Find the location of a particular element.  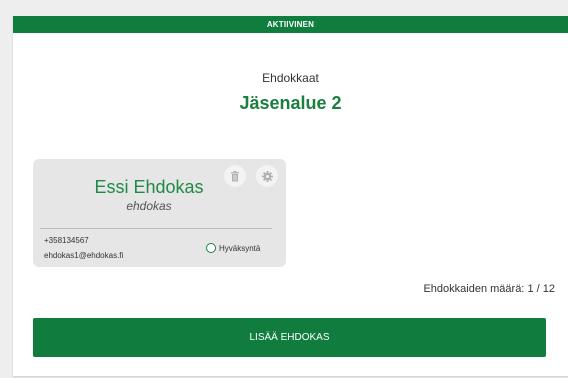

candidate-role: ehdokas is located at coordinates (149, 206).